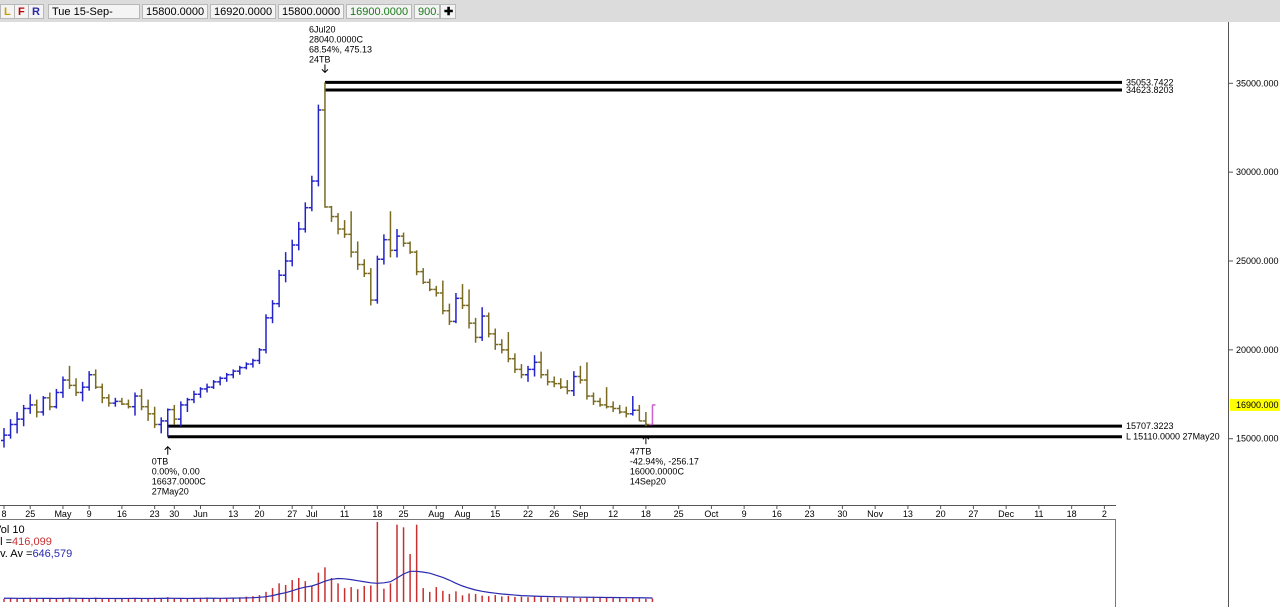 This screenshot has height=607, width=1280. What do you see at coordinates (336, 39) in the screenshot?
I see `annotation-text: 28040.0000C` at bounding box center [336, 39].